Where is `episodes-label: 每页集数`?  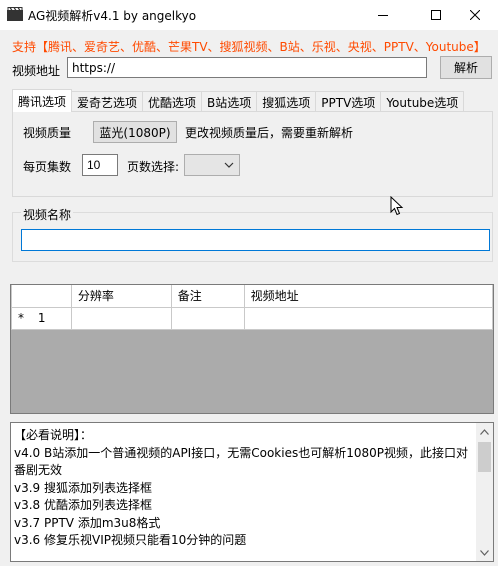
episodes-label: 每页集数 is located at coordinates (47, 167).